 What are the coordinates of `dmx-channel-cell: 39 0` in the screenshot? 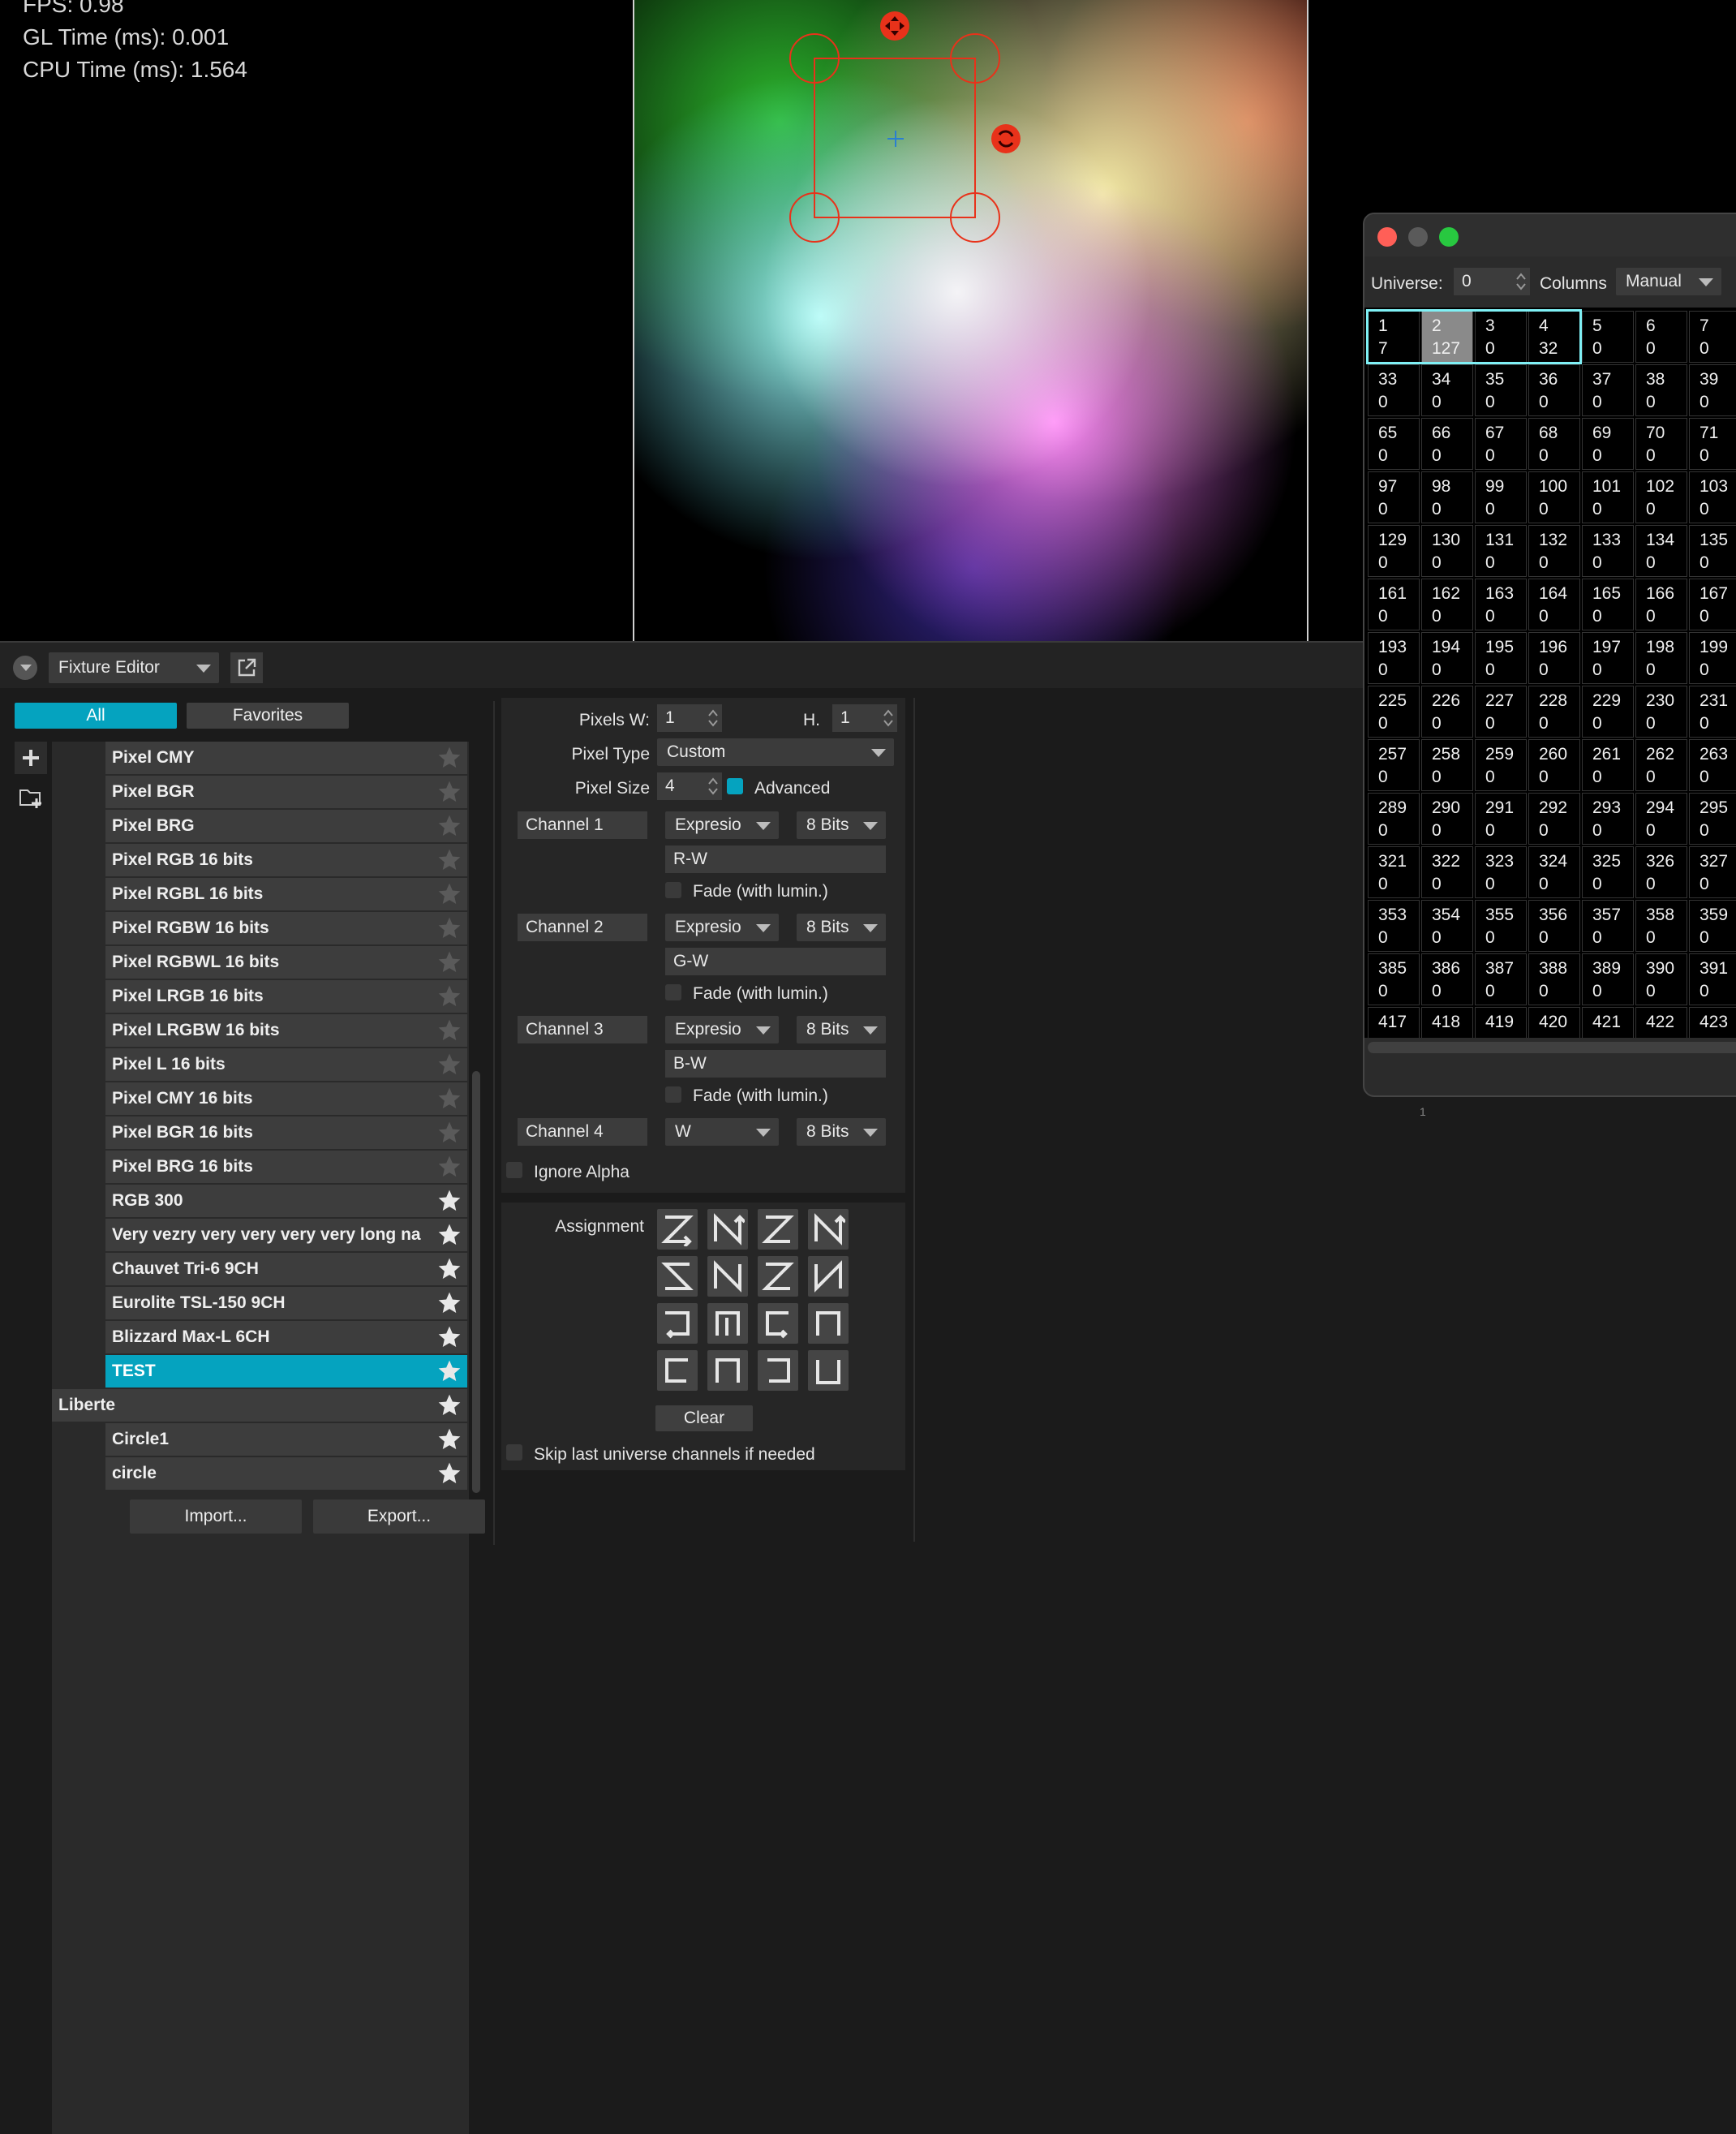 It's located at (1712, 390).